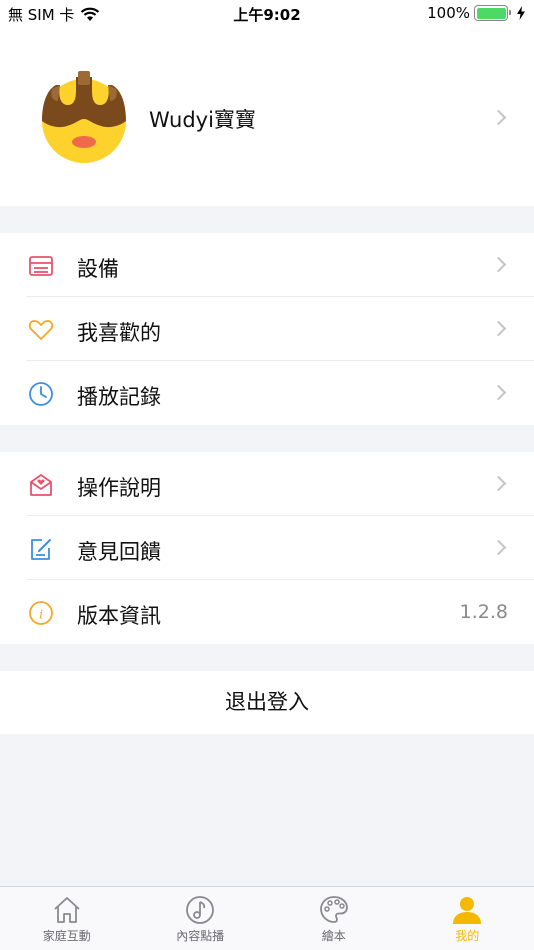 The height and width of the screenshot is (950, 534). I want to click on logout-button: 退出登入, so click(267, 702).